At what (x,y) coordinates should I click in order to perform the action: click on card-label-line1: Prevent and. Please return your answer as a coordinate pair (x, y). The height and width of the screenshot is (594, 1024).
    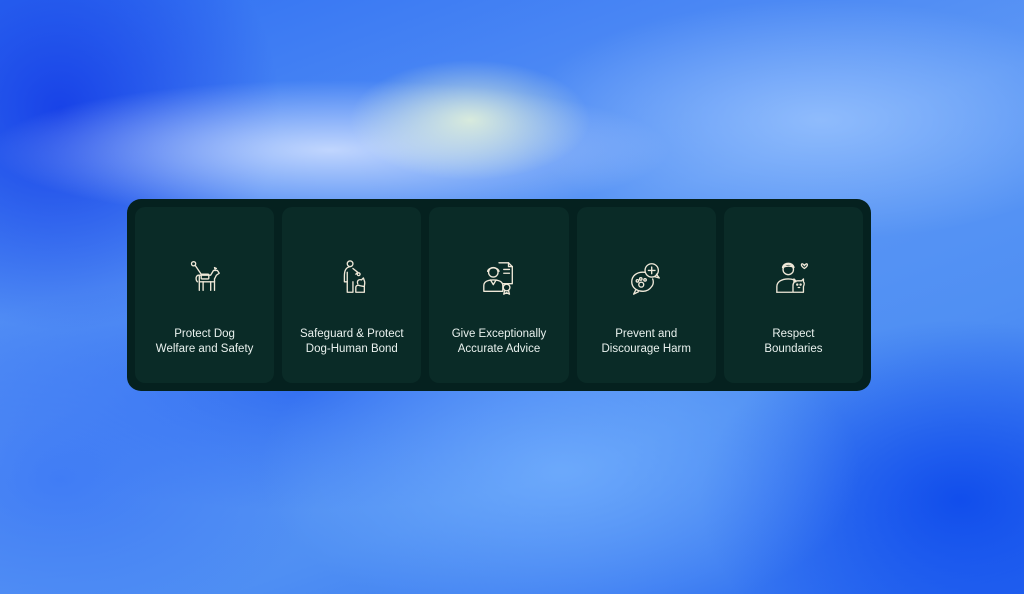
    Looking at the image, I should click on (646, 334).